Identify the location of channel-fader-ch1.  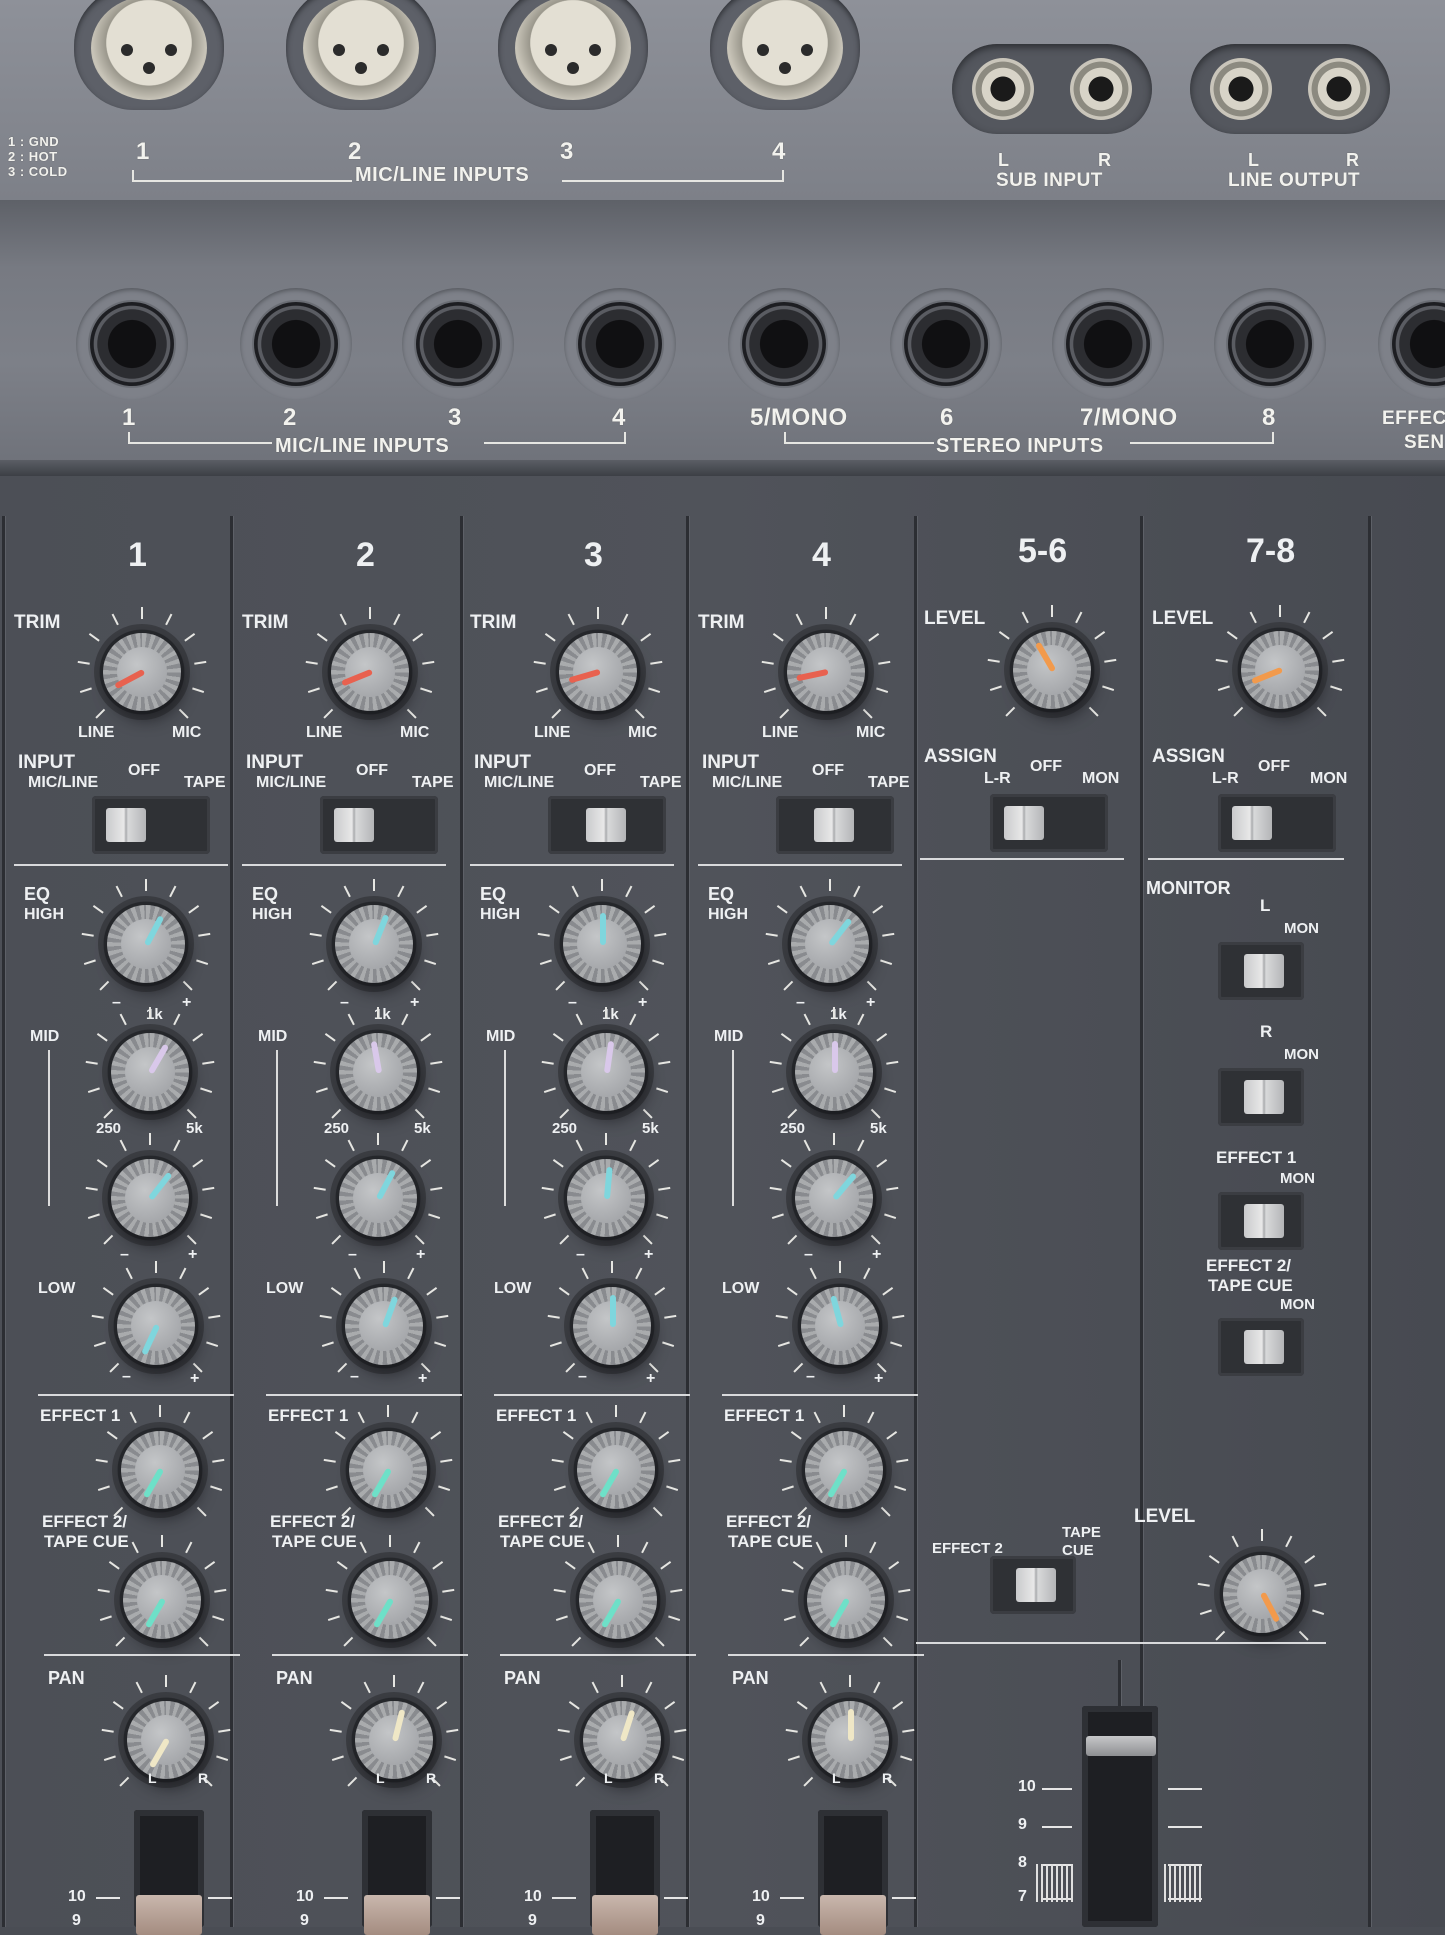
(169, 1915).